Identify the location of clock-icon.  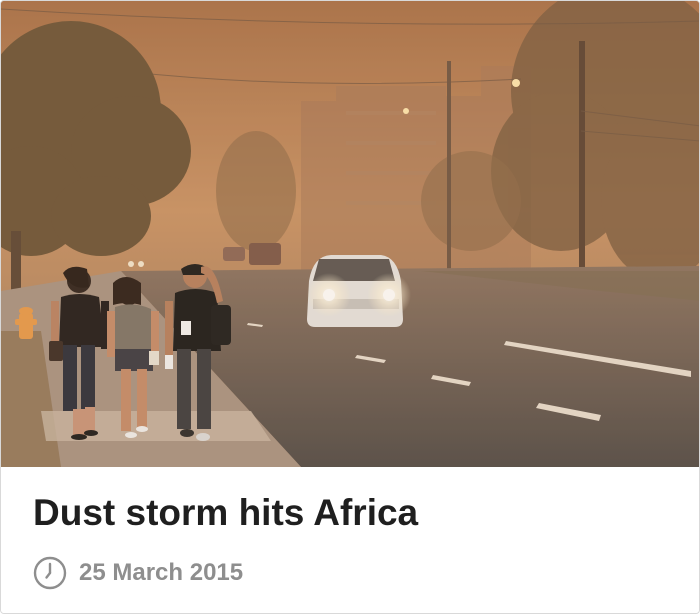
(50, 573).